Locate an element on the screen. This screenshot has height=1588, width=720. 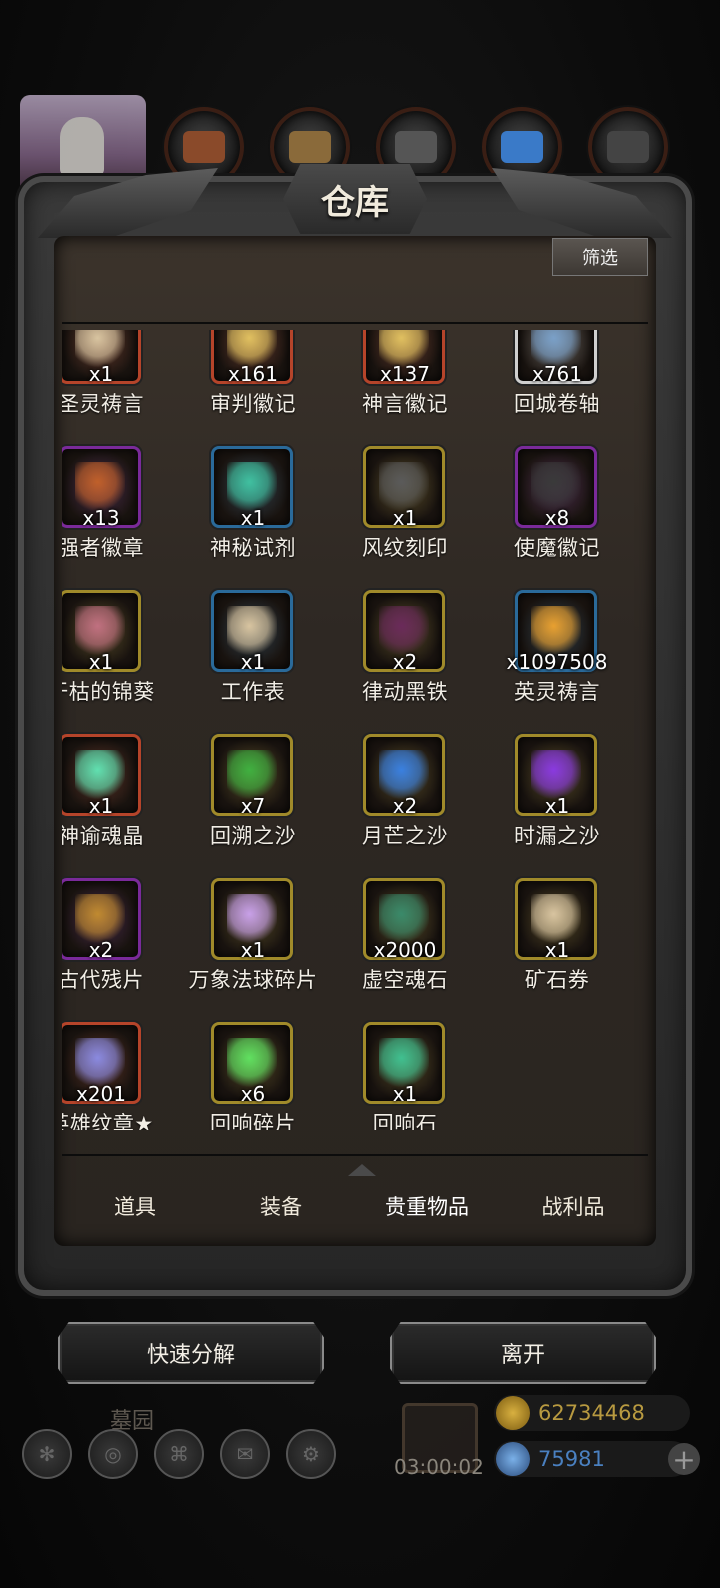
wood-icon-glyph is located at coordinates (310, 147).